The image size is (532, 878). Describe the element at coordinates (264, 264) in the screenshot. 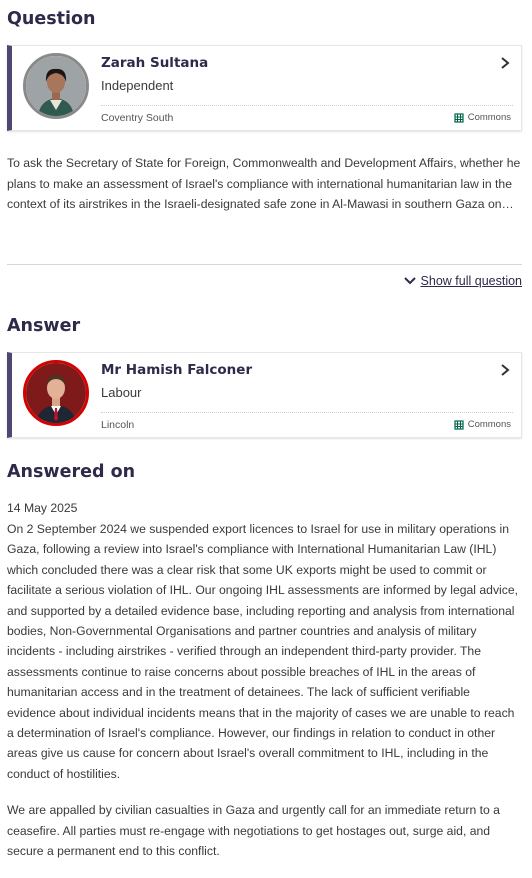

I see `section-divider` at that location.